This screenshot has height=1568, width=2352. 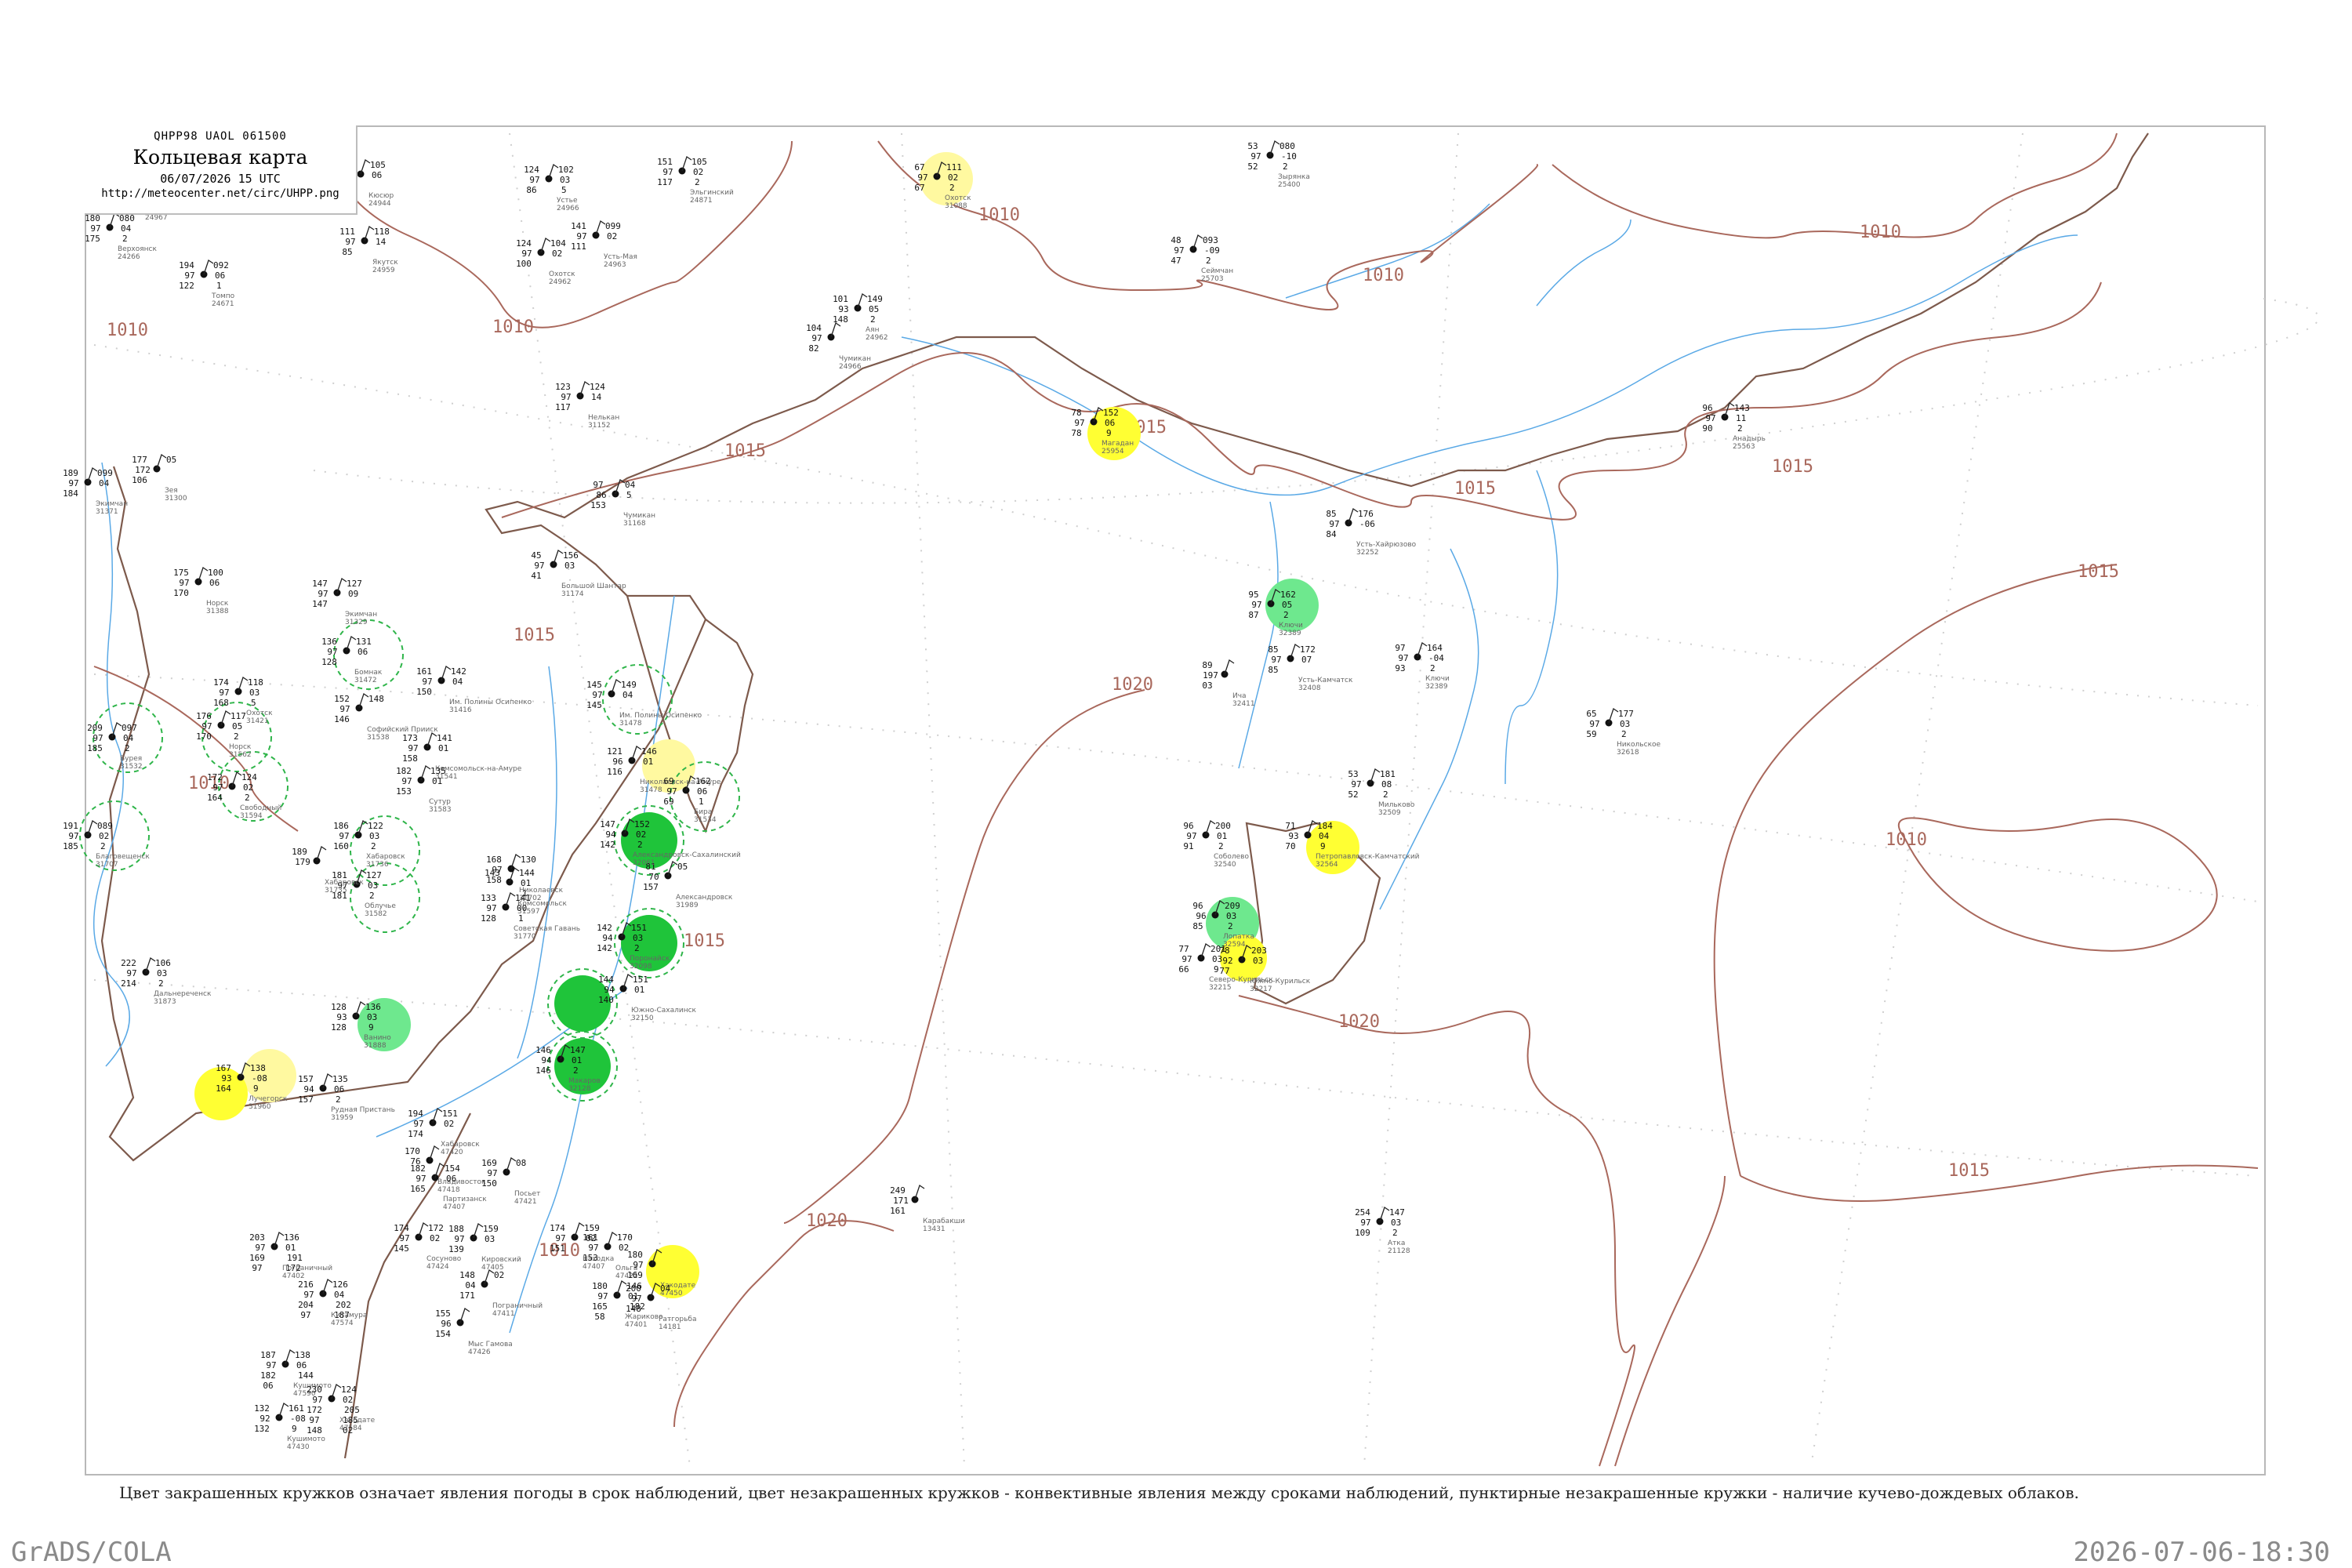 I want to click on station-value: 159, so click(x=491, y=1229).